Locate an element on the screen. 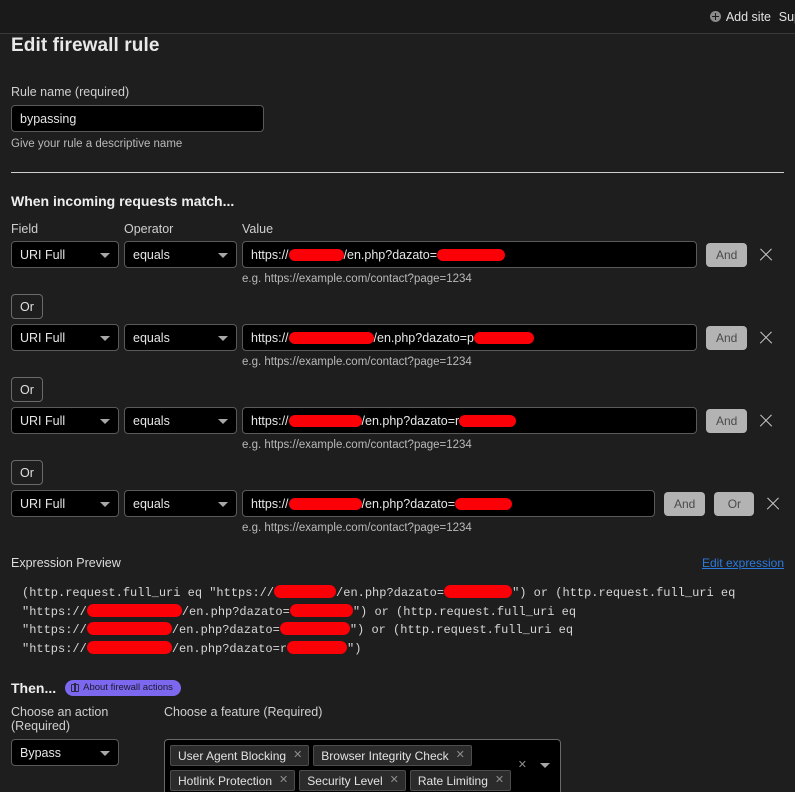  column-header-field: Field is located at coordinates (25, 229).